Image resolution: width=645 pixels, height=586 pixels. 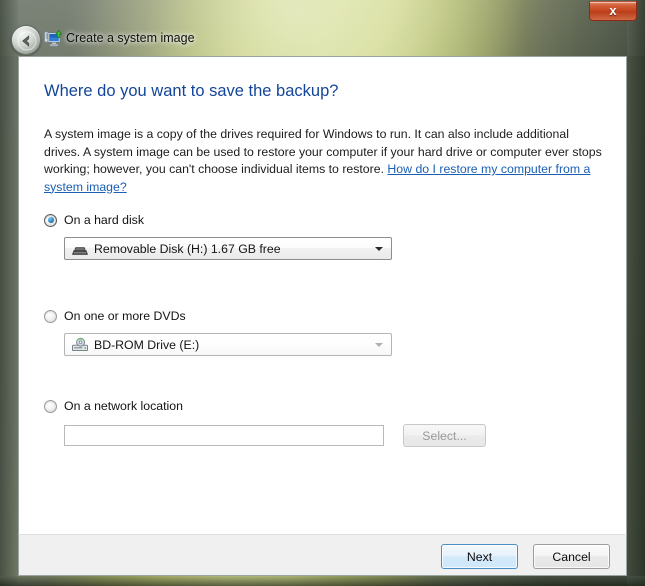 I want to click on radio-label-network: On a network location, so click(x=123, y=406).